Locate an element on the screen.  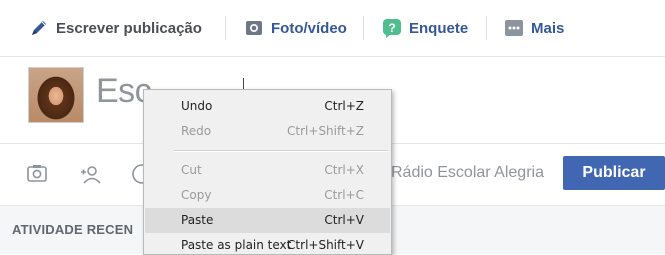
menu-item-paste-plain: Paste as plain text Ctrl+Shift+V is located at coordinates (267, 243).